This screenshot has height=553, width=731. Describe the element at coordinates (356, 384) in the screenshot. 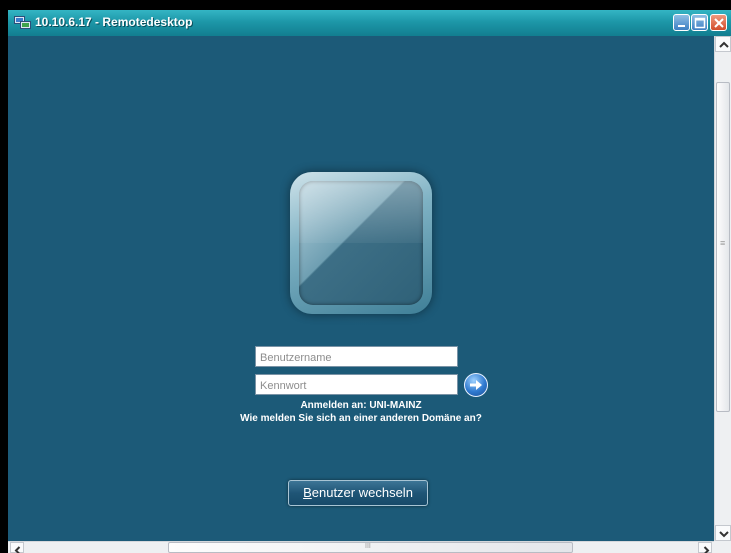

I see `password-input` at that location.